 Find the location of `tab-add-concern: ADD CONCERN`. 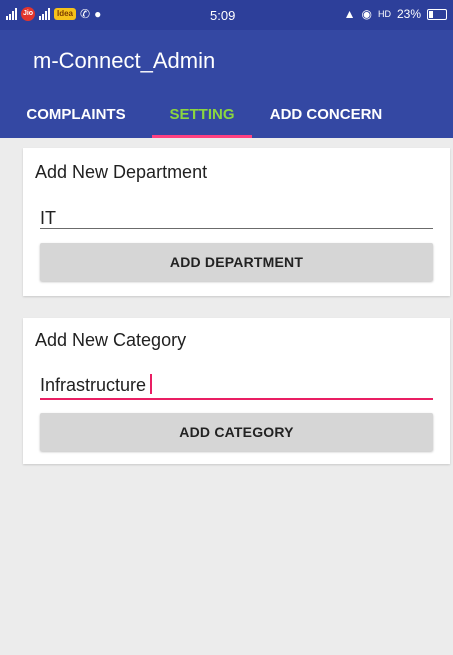

tab-add-concern: ADD CONCERN is located at coordinates (326, 114).